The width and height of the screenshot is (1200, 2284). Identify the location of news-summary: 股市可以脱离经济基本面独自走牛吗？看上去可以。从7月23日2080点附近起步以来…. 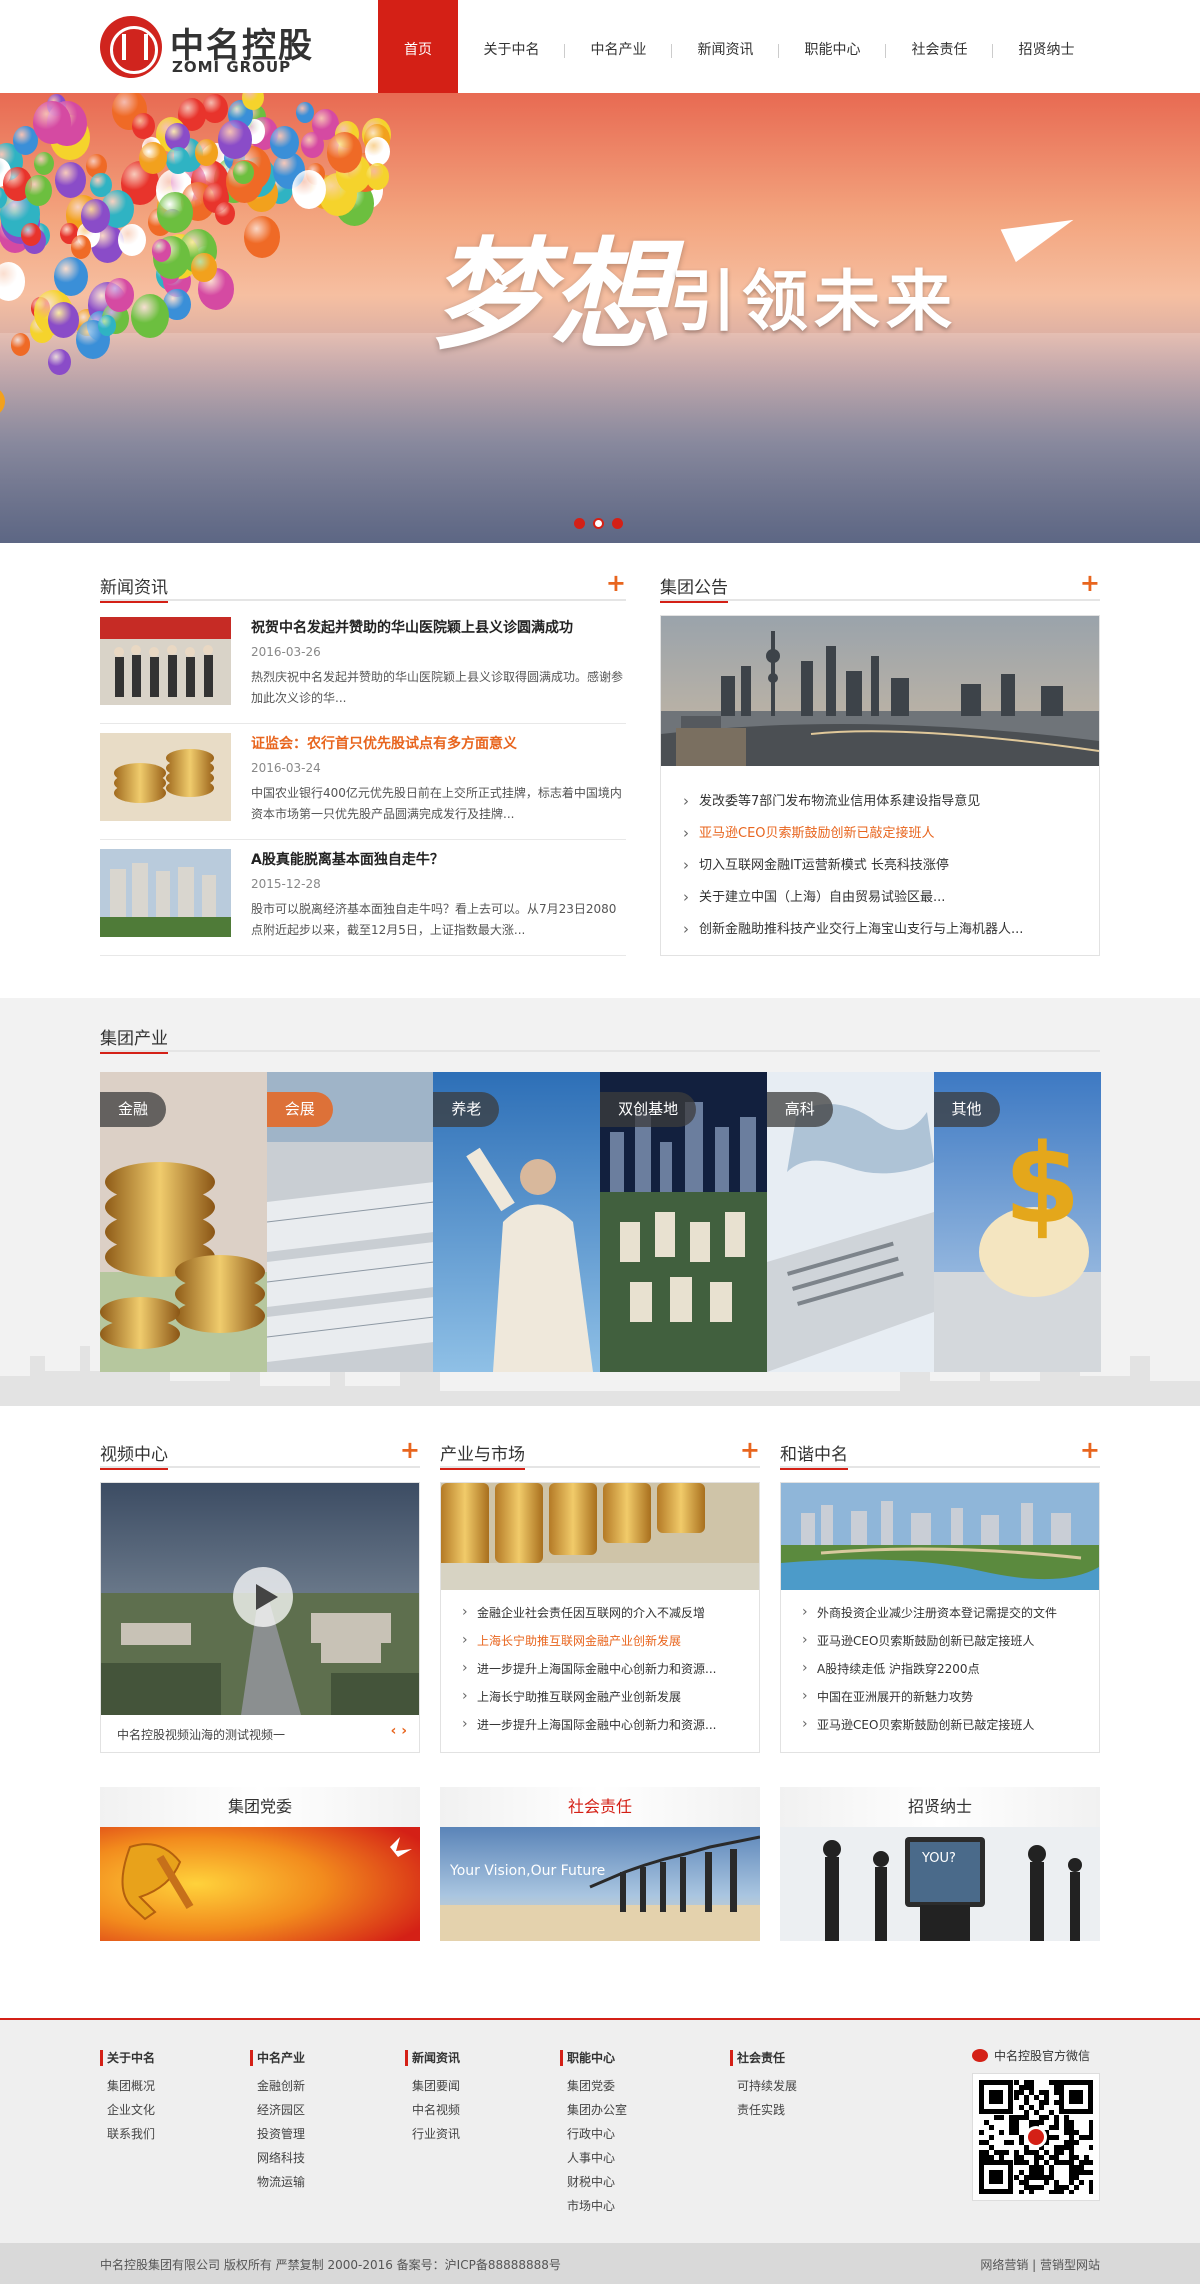
(434, 919).